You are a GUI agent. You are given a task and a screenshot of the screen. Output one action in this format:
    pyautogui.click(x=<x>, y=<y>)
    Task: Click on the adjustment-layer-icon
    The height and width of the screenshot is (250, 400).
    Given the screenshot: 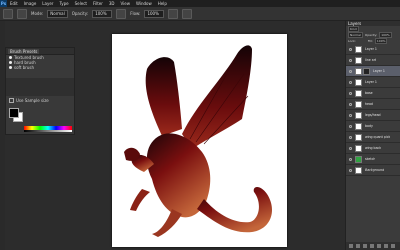 What is the action you would take?
    pyautogui.click(x=372, y=246)
    